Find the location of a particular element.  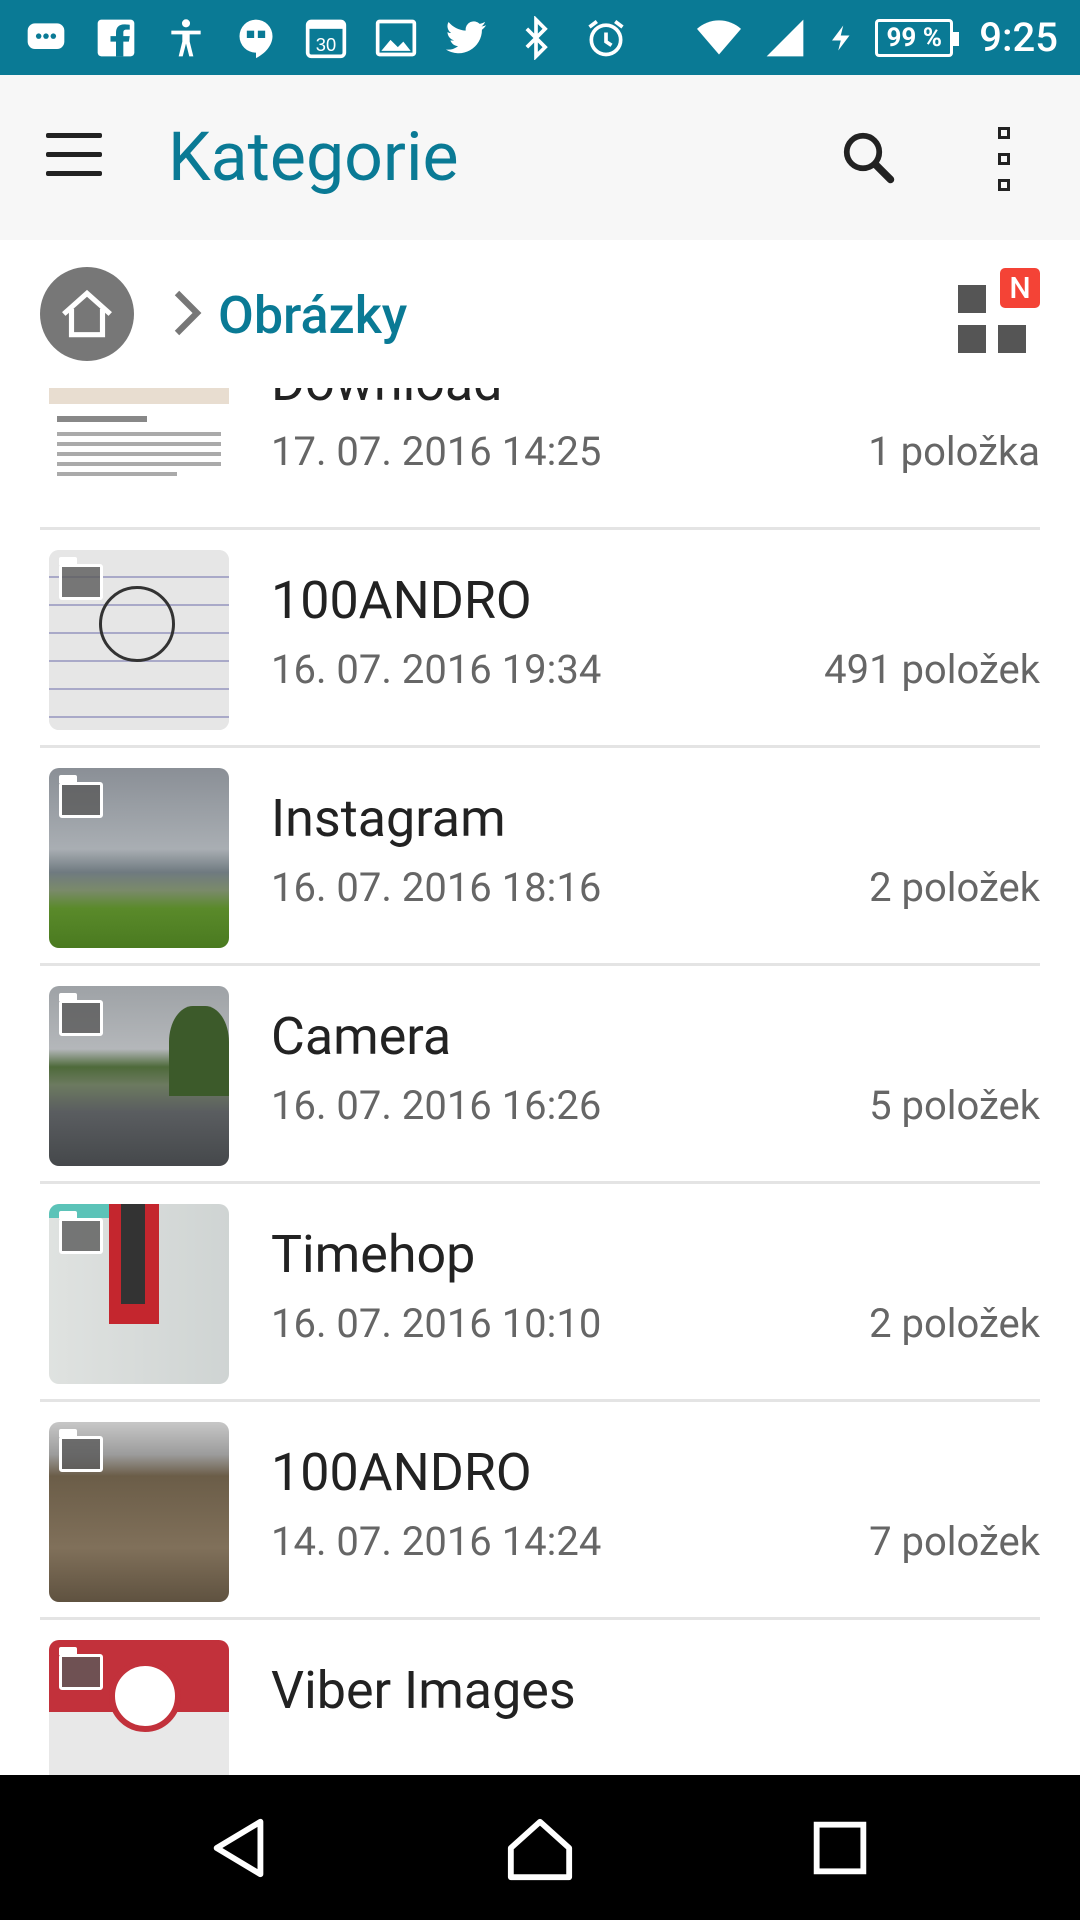

folder-name: Instagram is located at coordinates (388, 818).